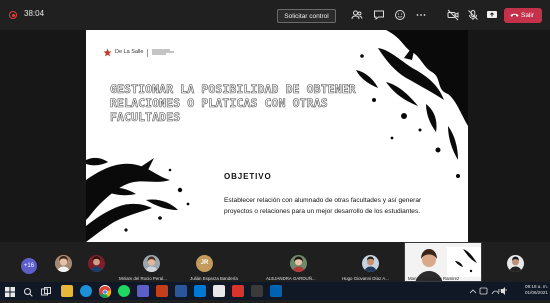 The width and height of the screenshot is (550, 303). What do you see at coordinates (162, 291) in the screenshot?
I see `powerpoint-icon` at bounding box center [162, 291].